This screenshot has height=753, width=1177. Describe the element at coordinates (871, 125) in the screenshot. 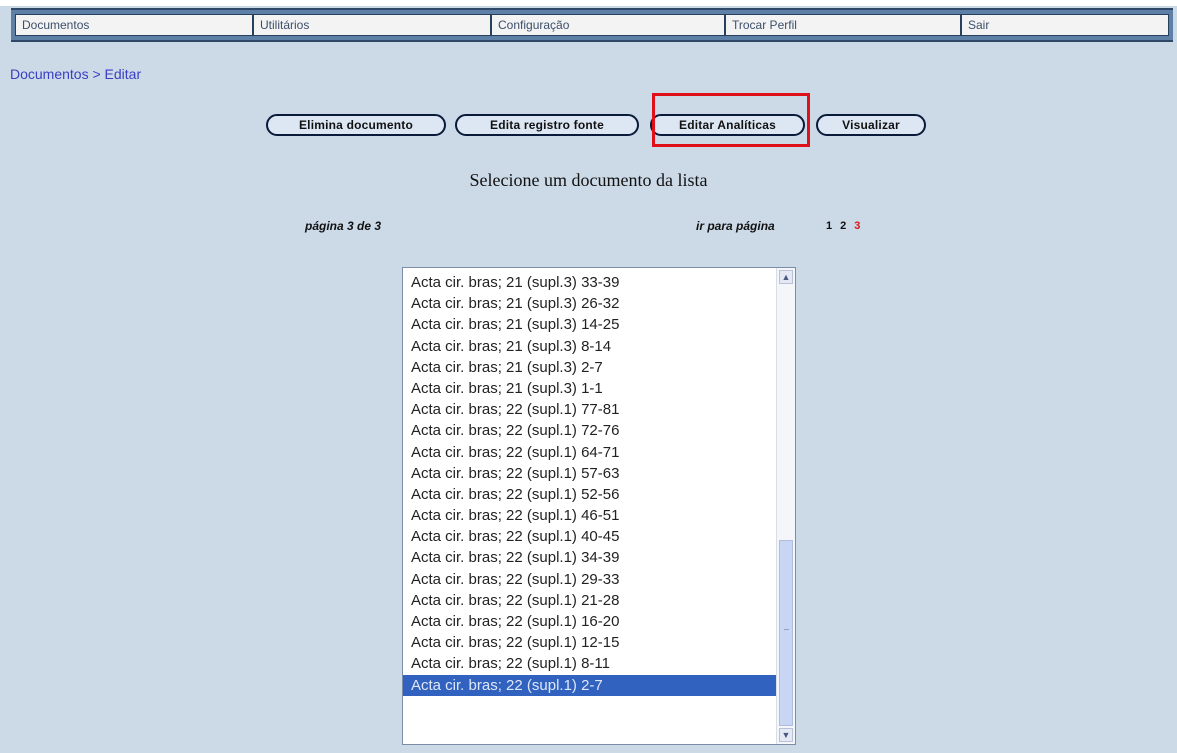

I see `view-button: Visualizar` at that location.